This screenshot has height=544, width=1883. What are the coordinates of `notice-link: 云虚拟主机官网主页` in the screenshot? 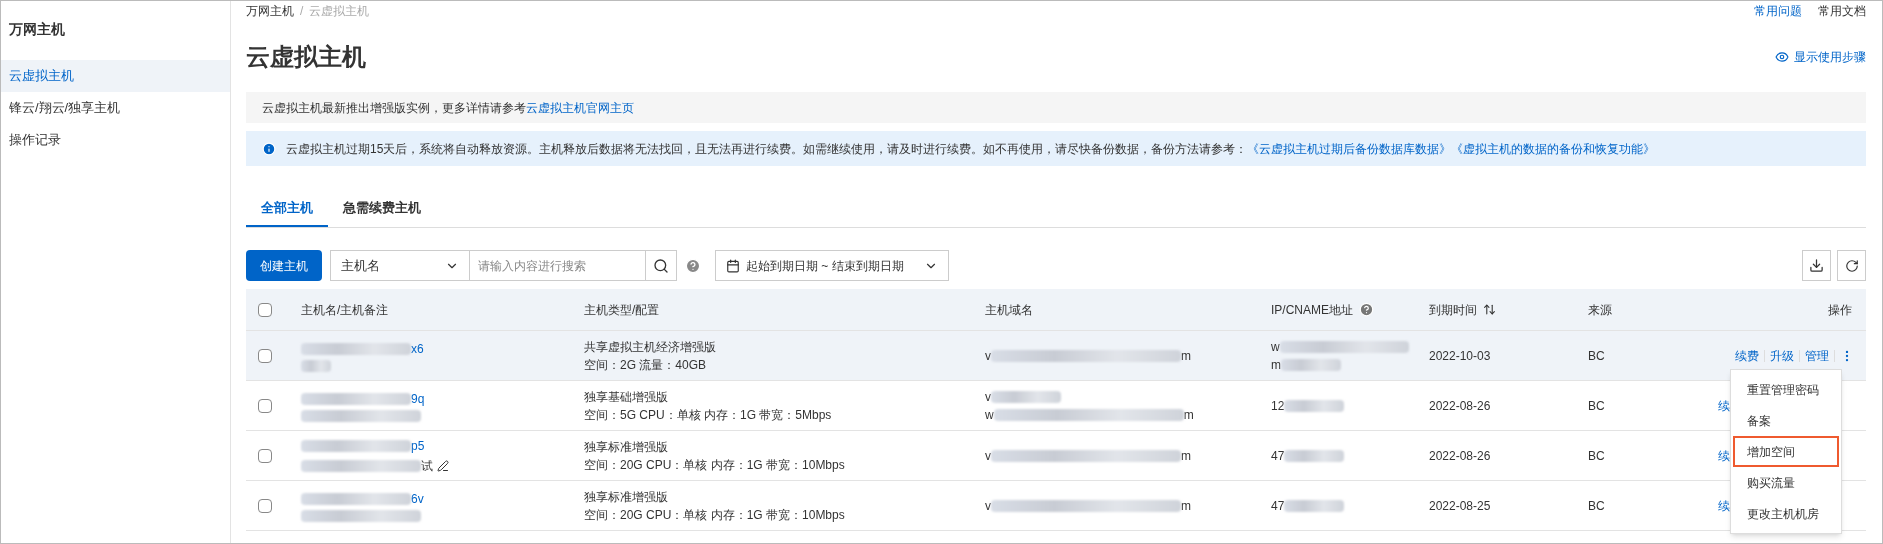 It's located at (580, 107).